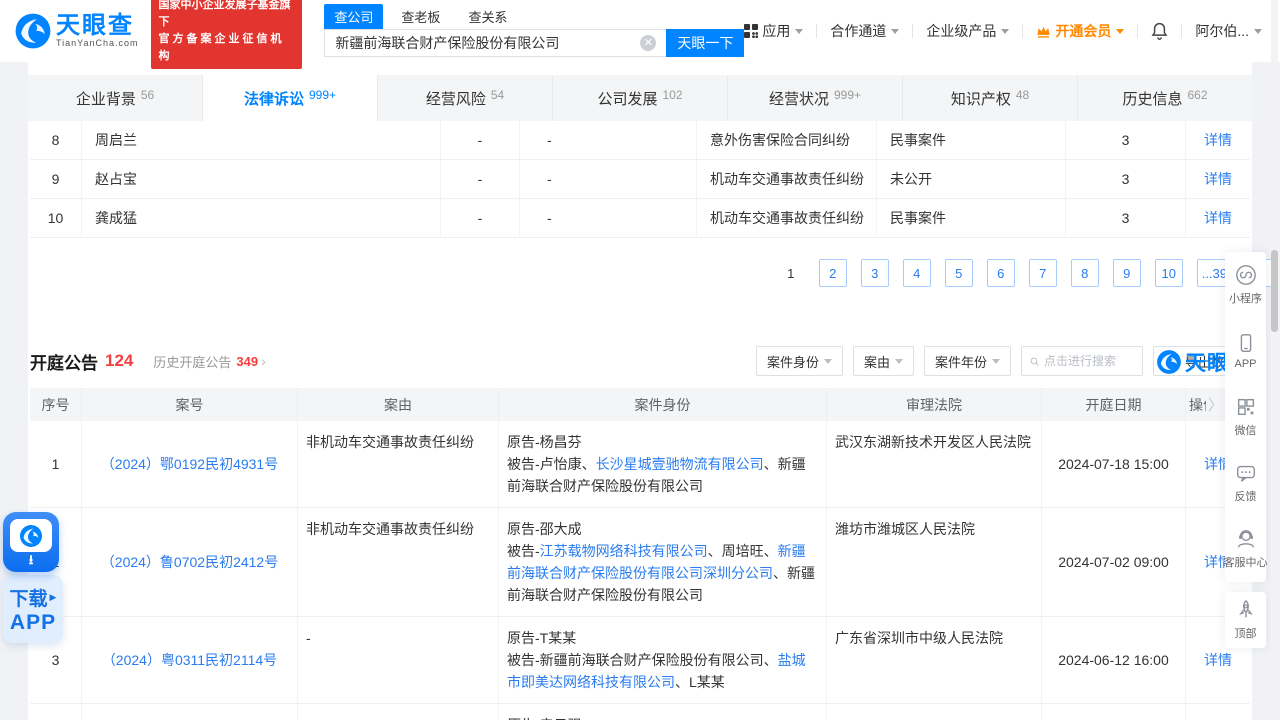 This screenshot has width=1280, height=720. What do you see at coordinates (1000, 273) in the screenshot?
I see `page-button: 6` at bounding box center [1000, 273].